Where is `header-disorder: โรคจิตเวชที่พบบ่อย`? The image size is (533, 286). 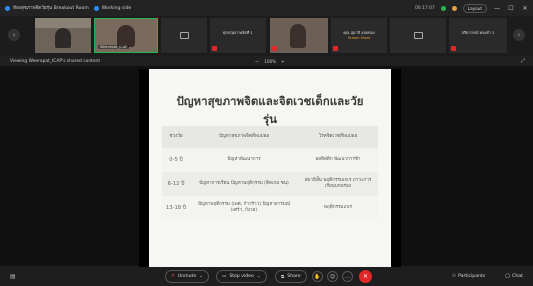
header-disorder: โรคจิตเวชที่พบบ่อย is located at coordinates (338, 137).